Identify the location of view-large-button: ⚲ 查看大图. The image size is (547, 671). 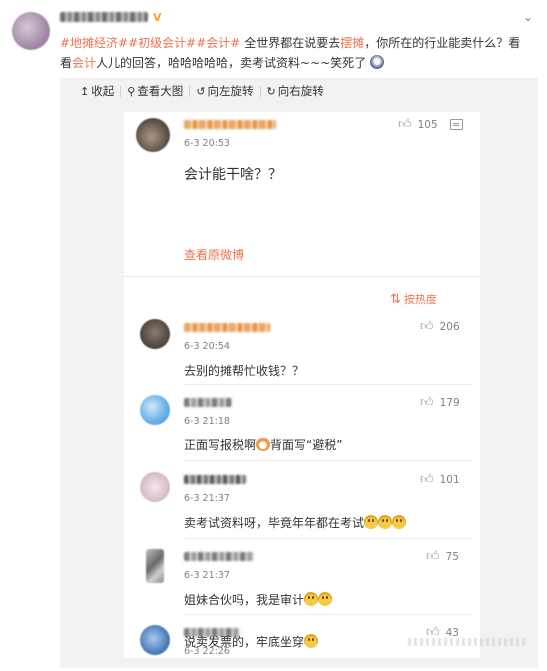
(155, 91).